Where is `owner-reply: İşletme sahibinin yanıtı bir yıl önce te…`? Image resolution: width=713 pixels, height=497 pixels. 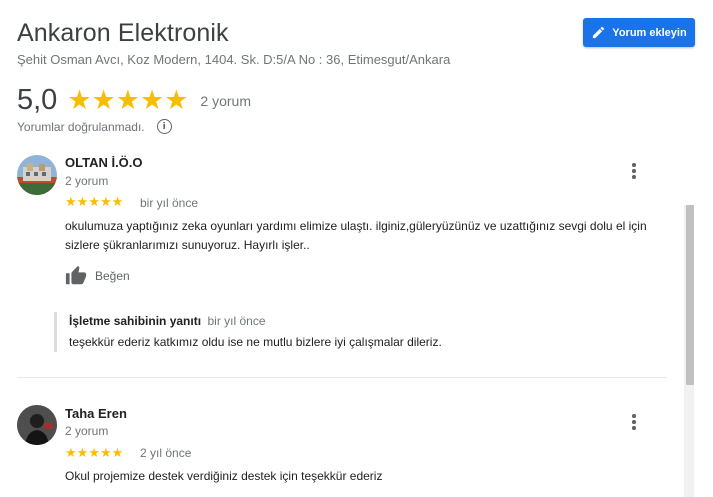
owner-reply: İşletme sahibinin yanıtı bir yıl önce te… is located at coordinates (248, 332).